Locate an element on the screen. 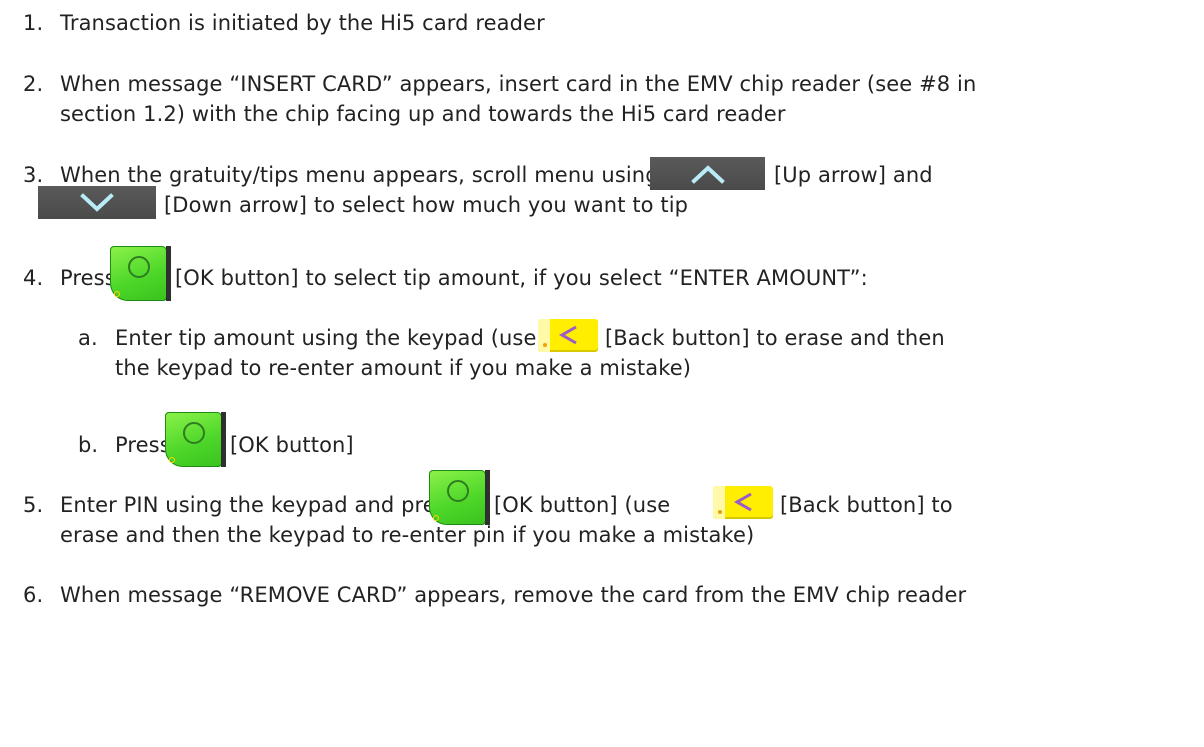 This screenshot has width=1204, height=747. up-arrow-button-icon is located at coordinates (707, 173).